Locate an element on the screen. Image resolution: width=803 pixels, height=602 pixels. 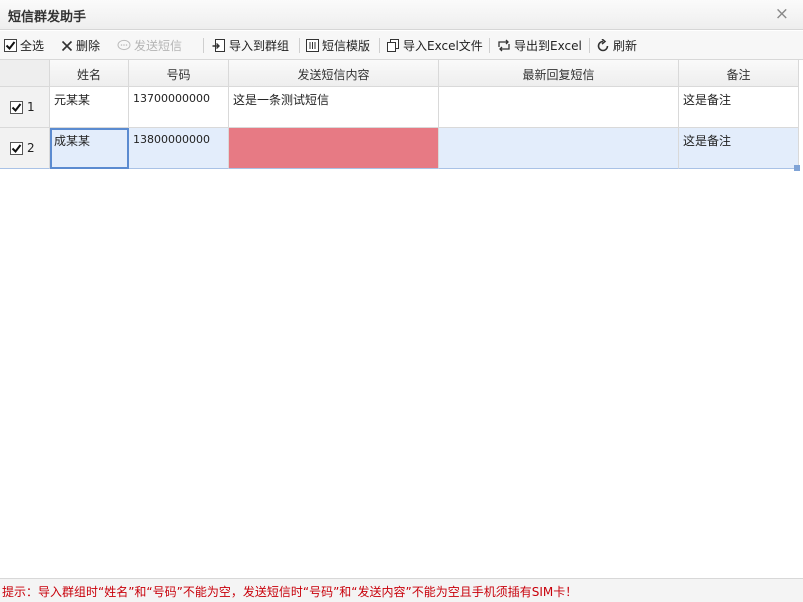
template-icon is located at coordinates (312, 45).